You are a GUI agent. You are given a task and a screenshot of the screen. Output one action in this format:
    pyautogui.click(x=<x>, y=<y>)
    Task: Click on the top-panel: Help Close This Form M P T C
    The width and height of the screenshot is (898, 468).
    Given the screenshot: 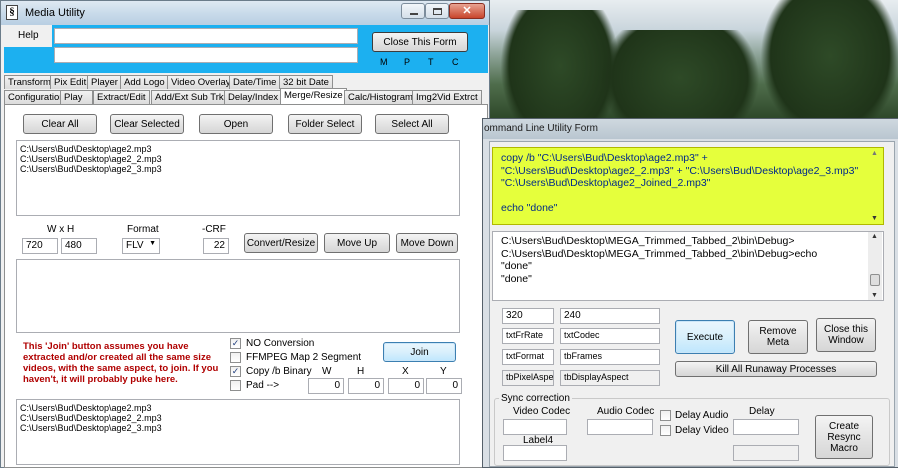 What is the action you would take?
    pyautogui.click(x=246, y=49)
    